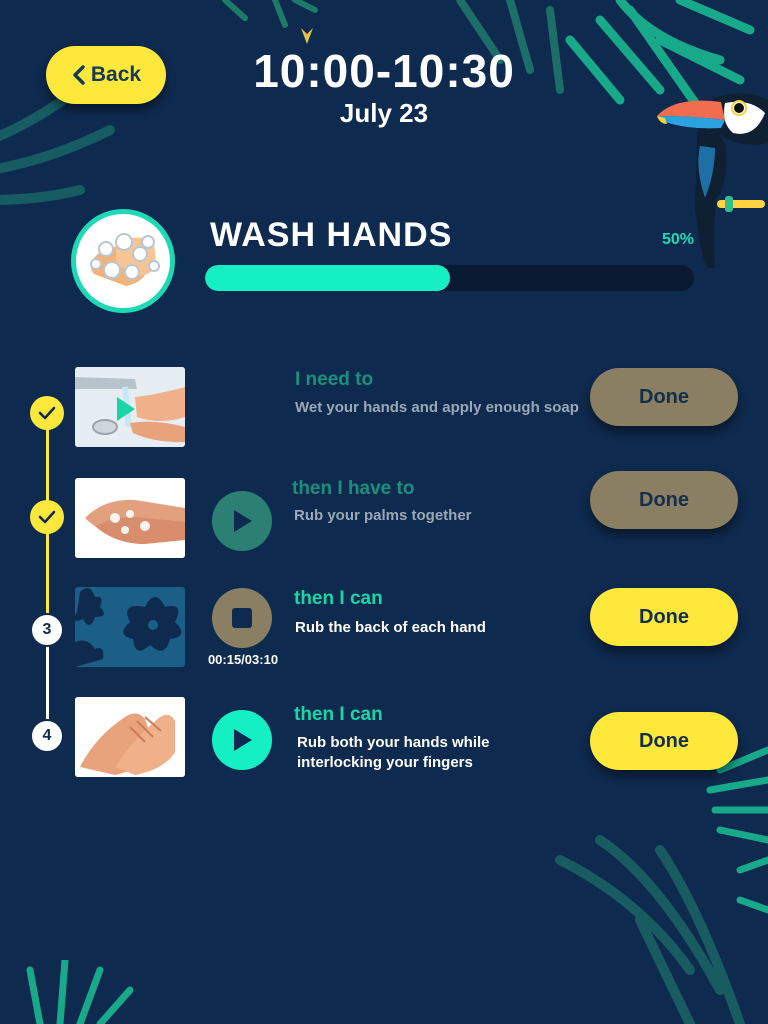 This screenshot has width=768, height=1024. What do you see at coordinates (677, 239) in the screenshot?
I see `progress-percent: 50%` at bounding box center [677, 239].